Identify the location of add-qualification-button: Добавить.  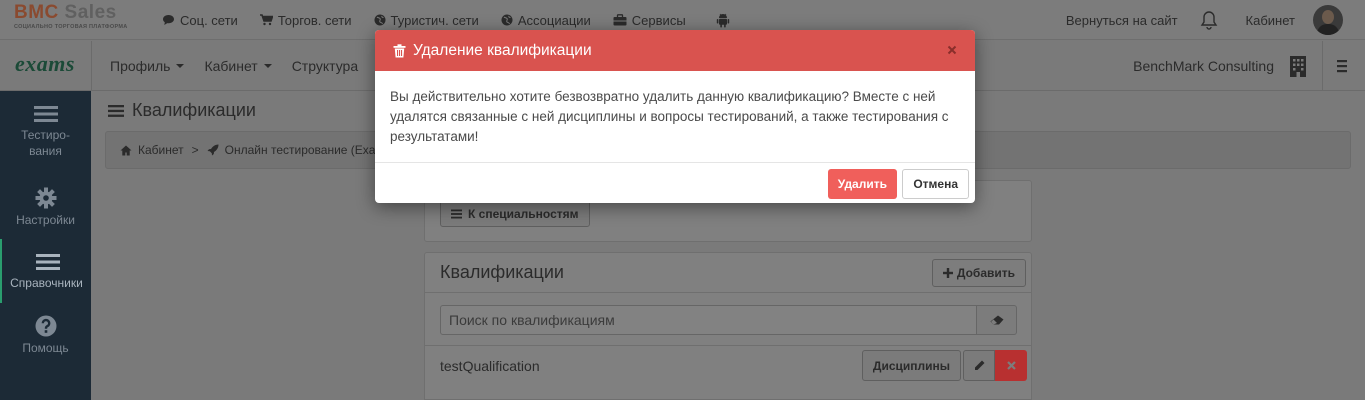
(978, 273).